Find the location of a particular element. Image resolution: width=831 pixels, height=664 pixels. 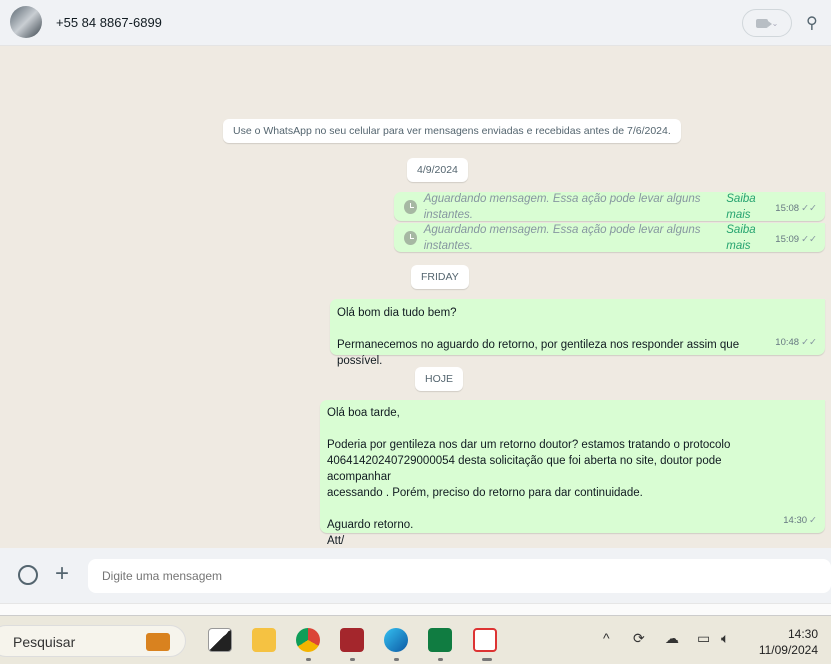

search-icon: ⚲ is located at coordinates (812, 23).